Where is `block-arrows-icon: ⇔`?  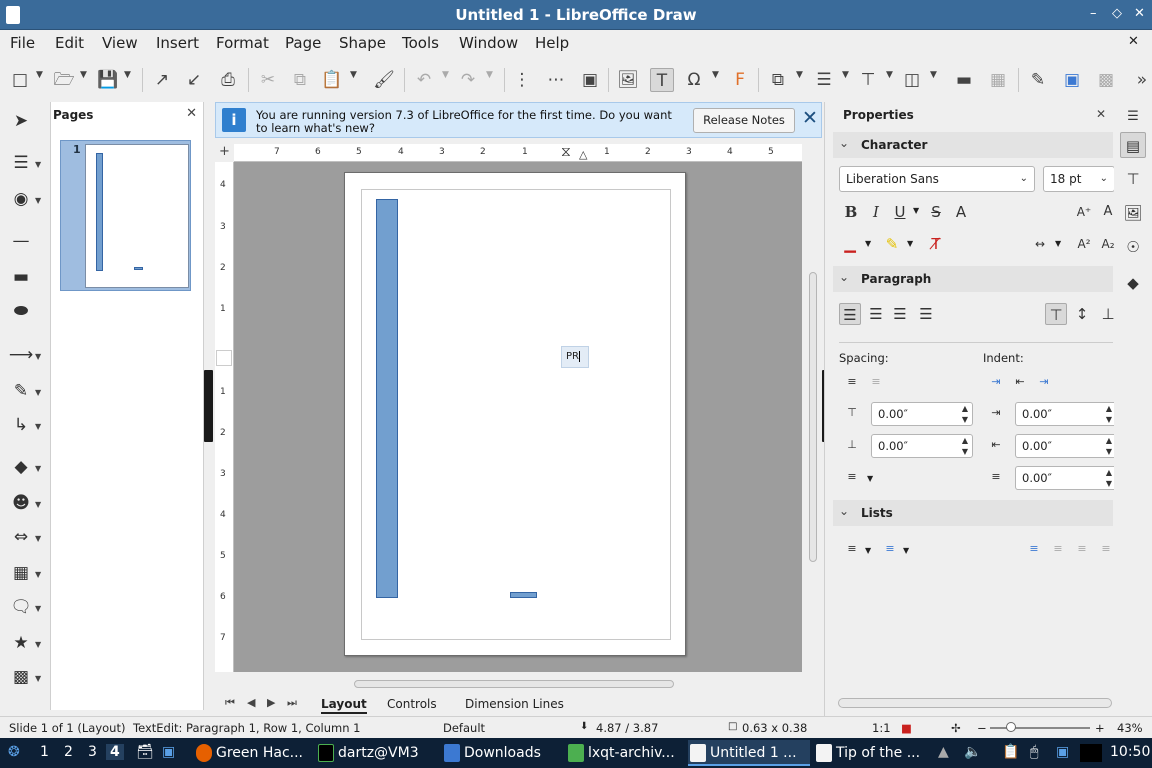
block-arrows-icon: ⇔ is located at coordinates (21, 537).